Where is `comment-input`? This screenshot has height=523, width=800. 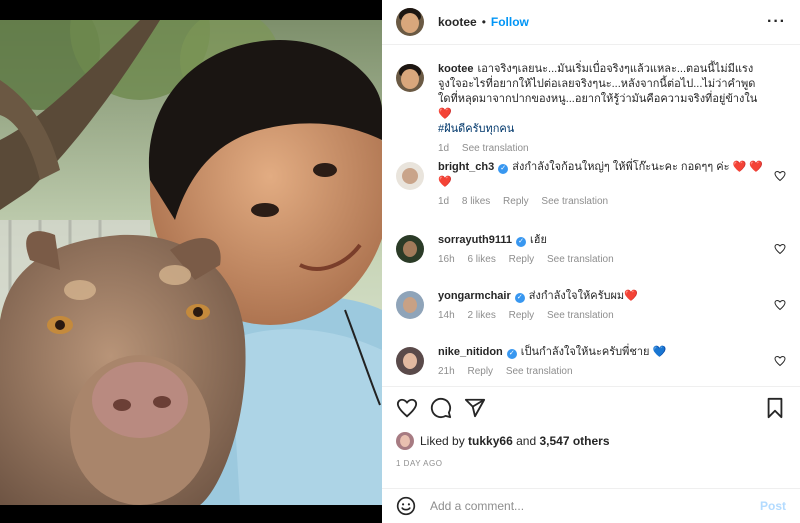
comment-input is located at coordinates (595, 506).